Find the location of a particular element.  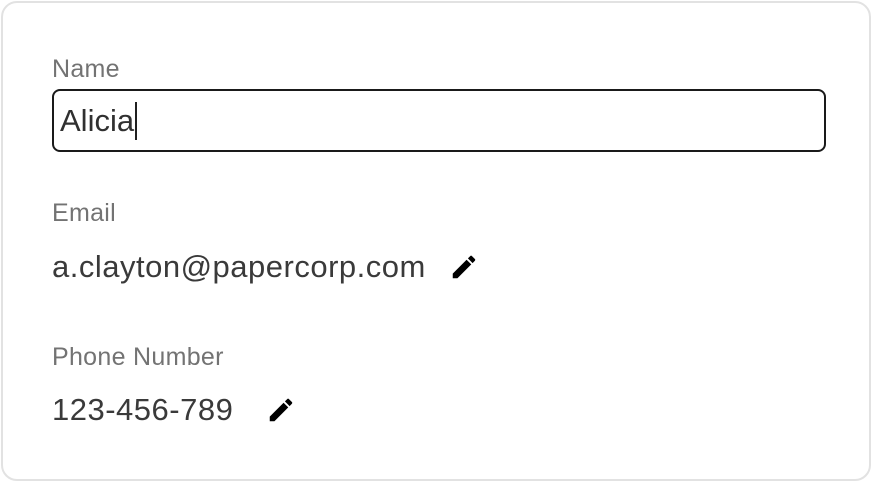

edit-email-button is located at coordinates (464, 267).